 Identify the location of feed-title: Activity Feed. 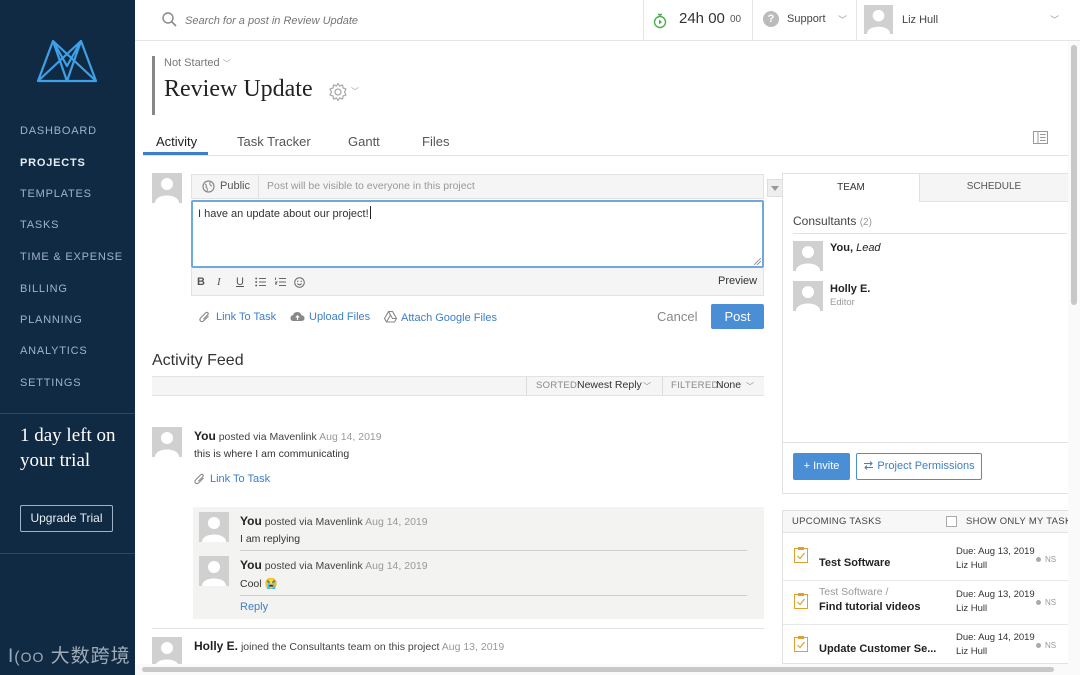
(198, 360).